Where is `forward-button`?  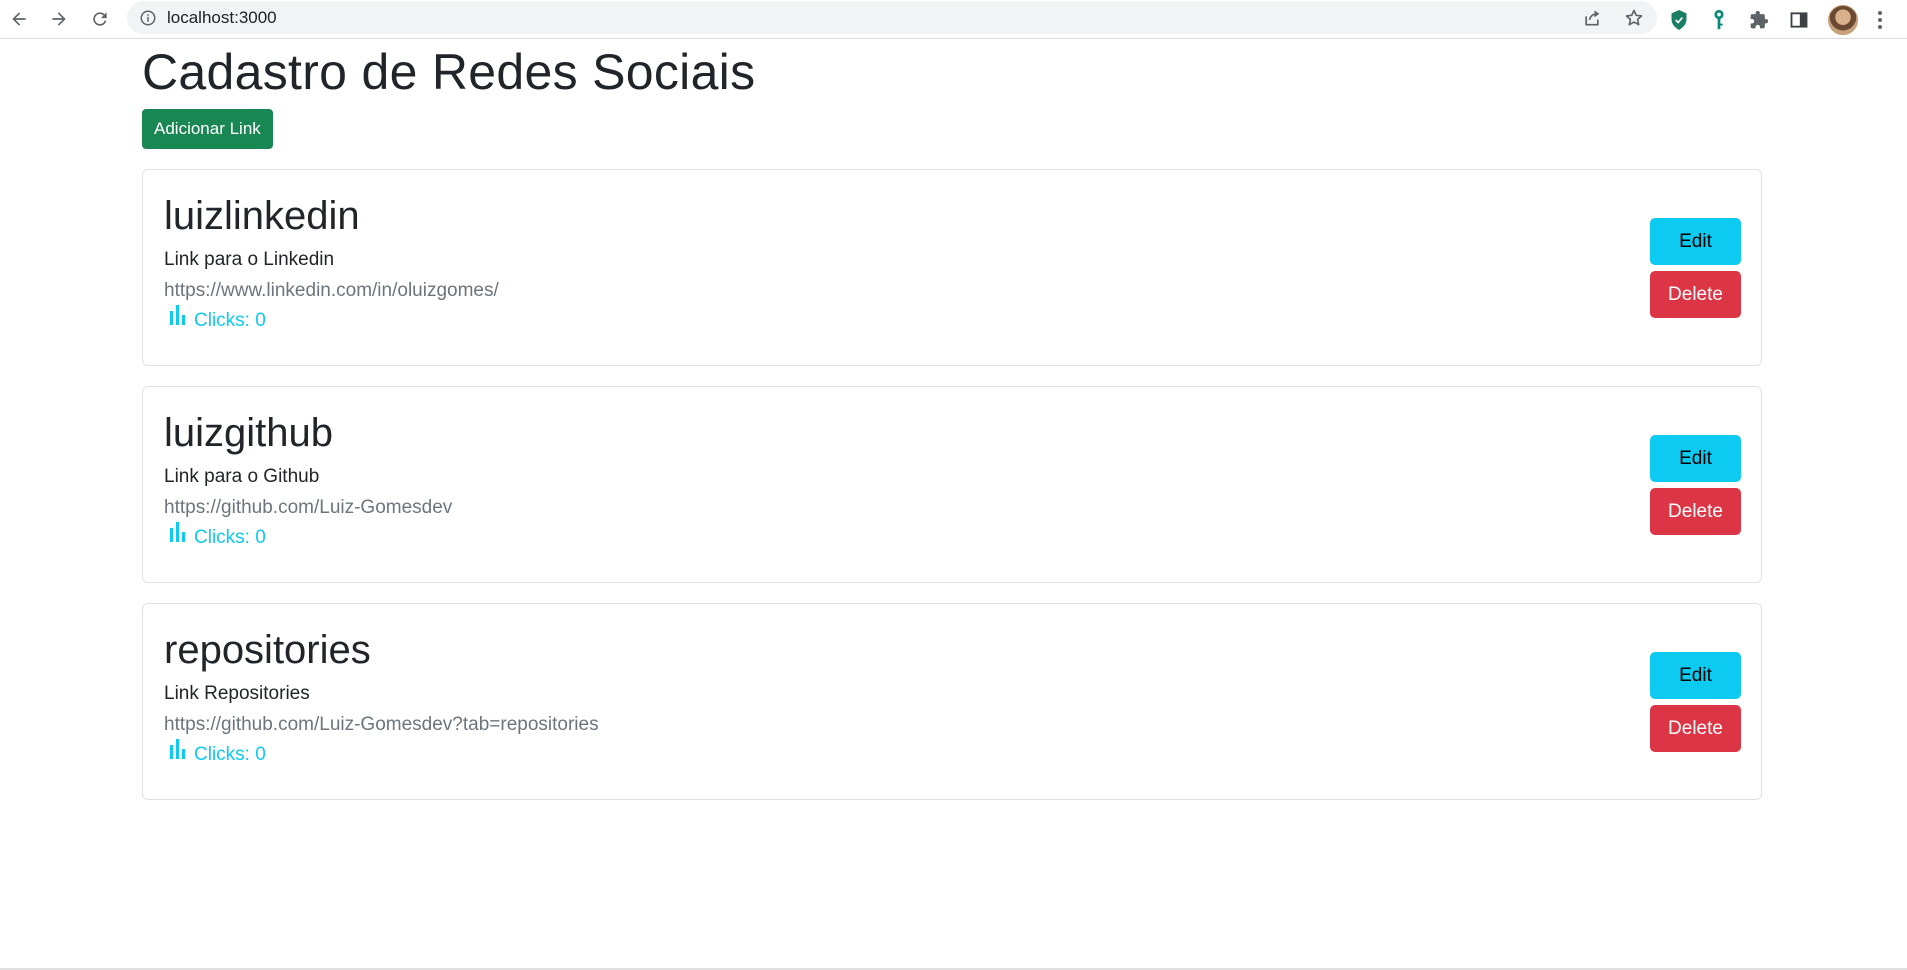
forward-button is located at coordinates (59, 19).